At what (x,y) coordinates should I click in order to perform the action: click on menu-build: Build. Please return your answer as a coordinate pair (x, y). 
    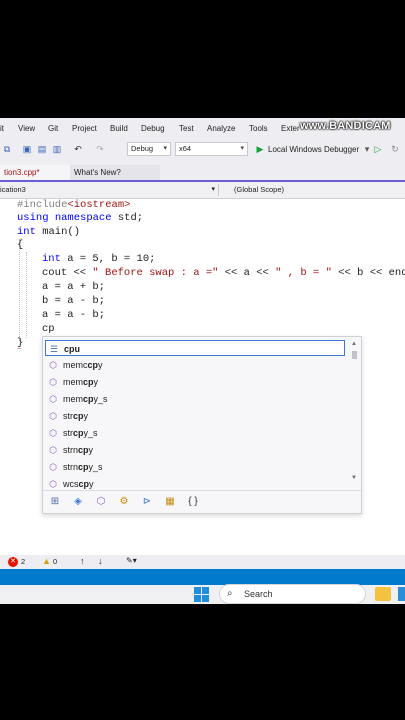
    Looking at the image, I should click on (119, 128).